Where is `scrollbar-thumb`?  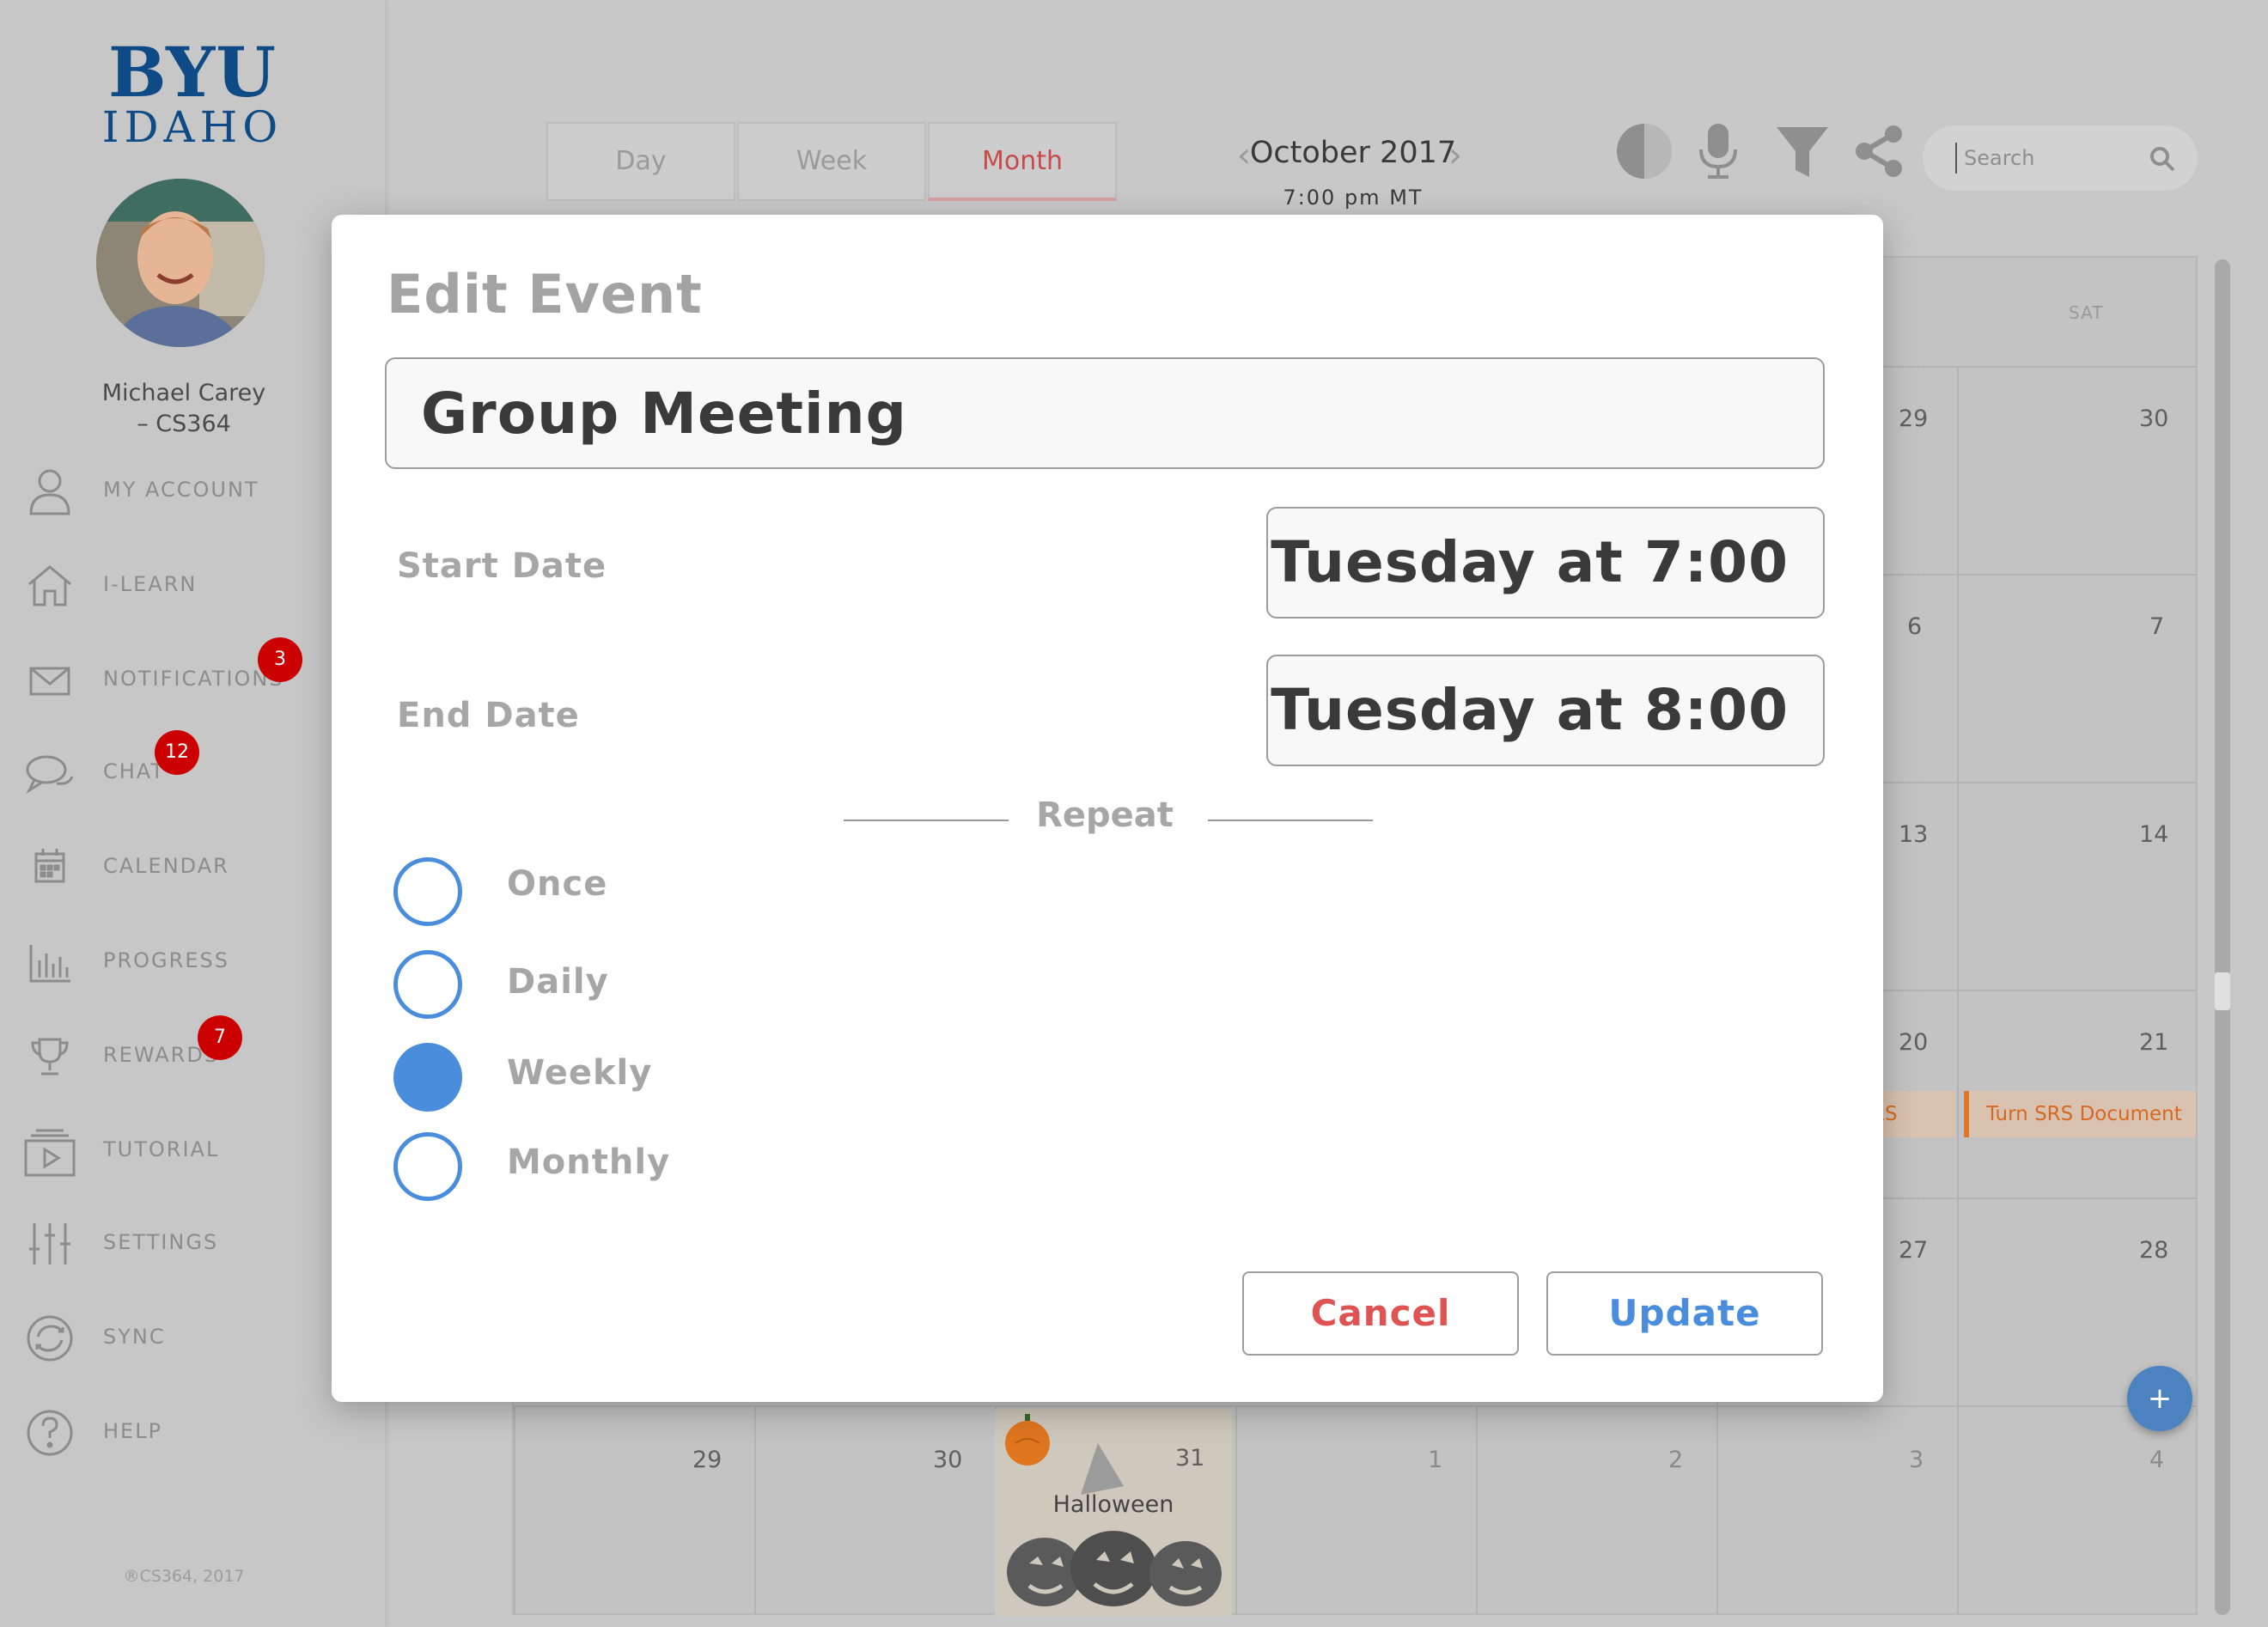 scrollbar-thumb is located at coordinates (2222, 991).